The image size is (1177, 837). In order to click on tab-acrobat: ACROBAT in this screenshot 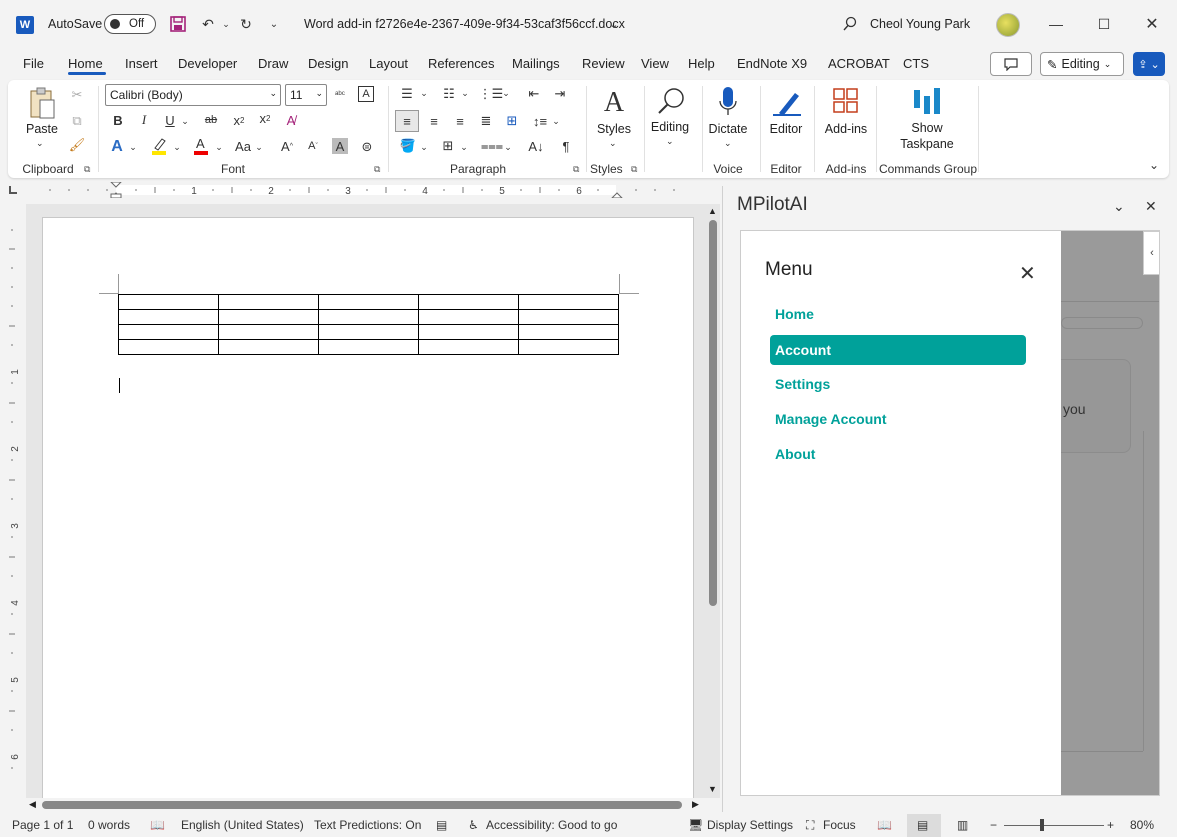, I will do `click(859, 63)`.